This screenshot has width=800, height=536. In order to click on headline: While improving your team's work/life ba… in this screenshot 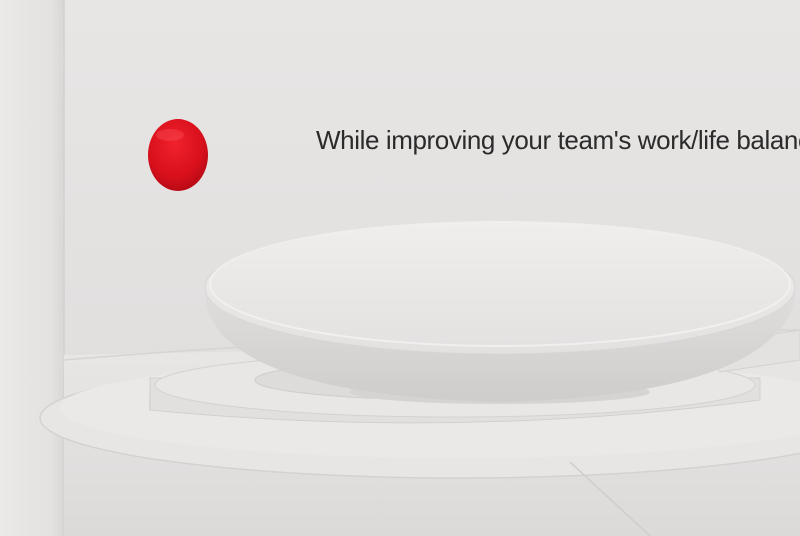, I will do `click(558, 140)`.